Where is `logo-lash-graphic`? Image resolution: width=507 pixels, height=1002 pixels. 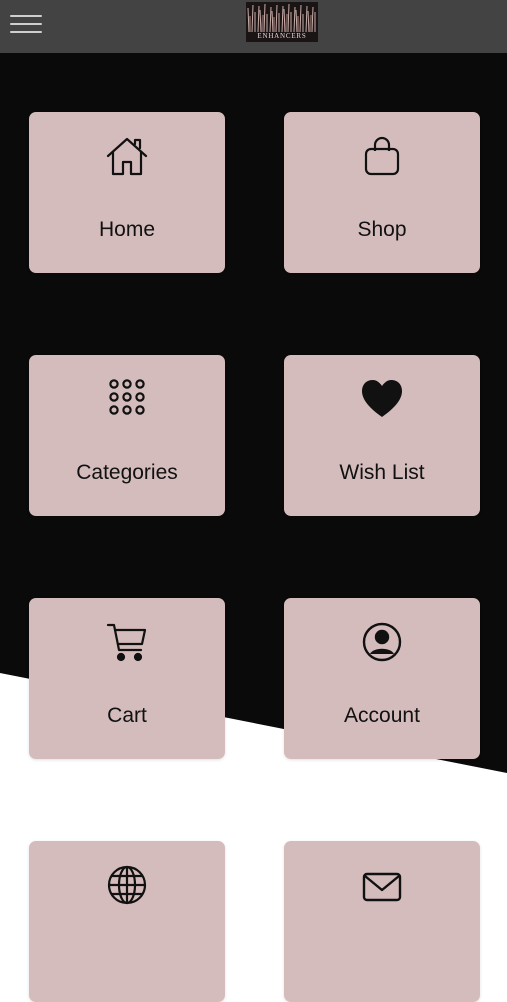
logo-lash-graphic is located at coordinates (281, 17).